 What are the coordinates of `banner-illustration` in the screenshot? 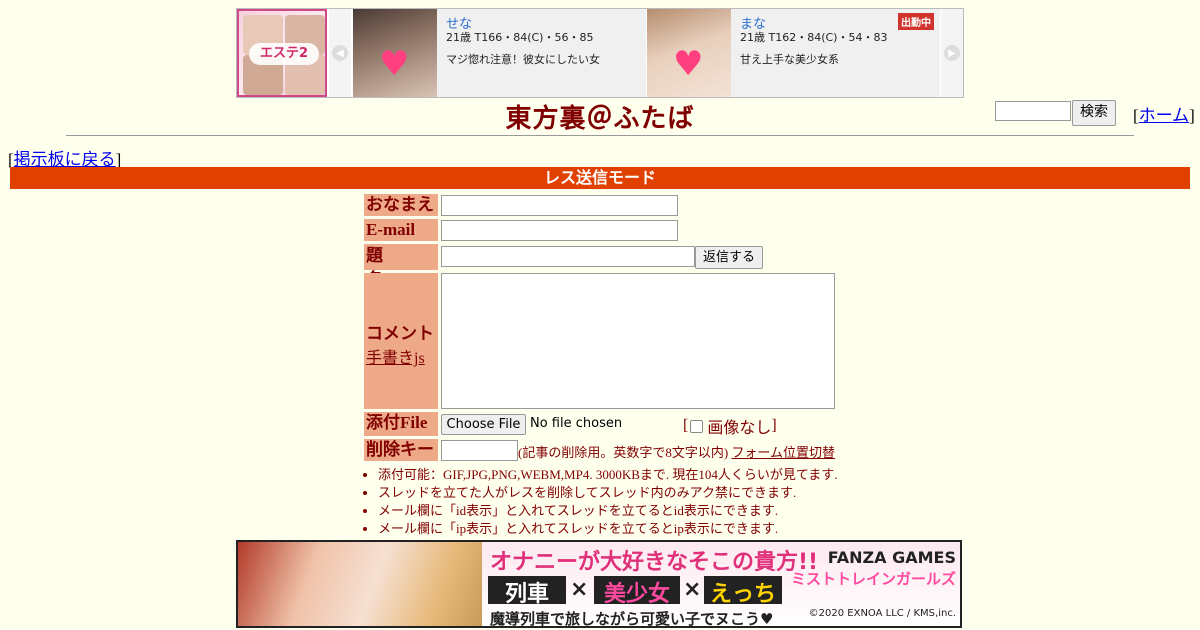 It's located at (360, 584).